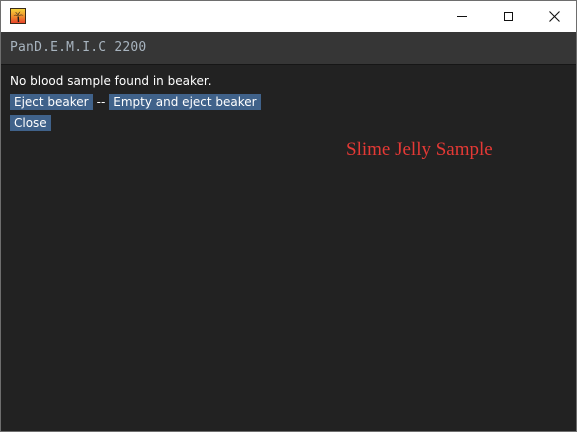 Image resolution: width=577 pixels, height=432 pixels. I want to click on close-button: Close, so click(30, 123).